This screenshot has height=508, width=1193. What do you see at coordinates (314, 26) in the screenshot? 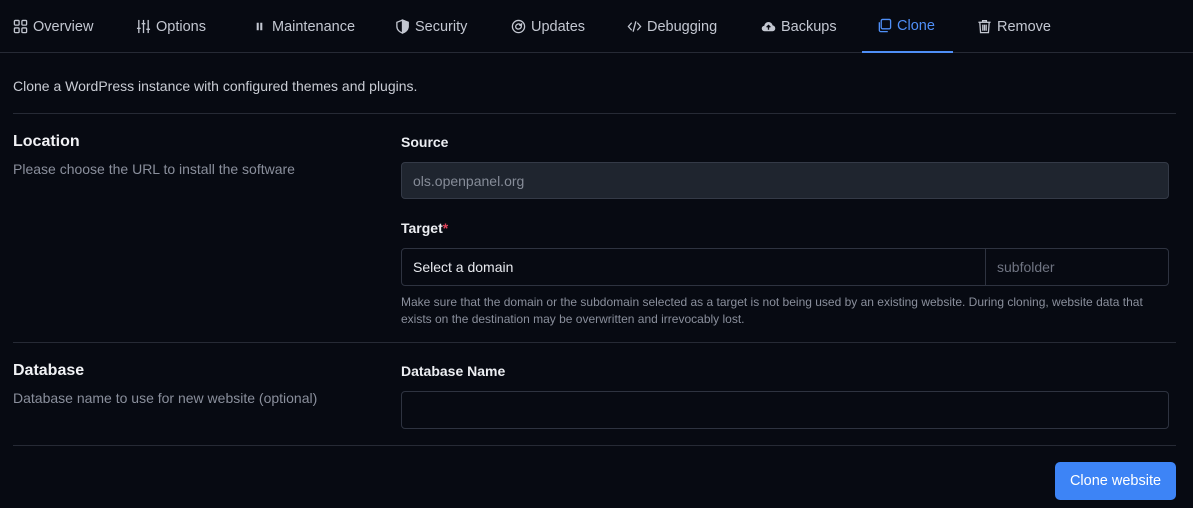
I see `tab-label: Maintenance` at bounding box center [314, 26].